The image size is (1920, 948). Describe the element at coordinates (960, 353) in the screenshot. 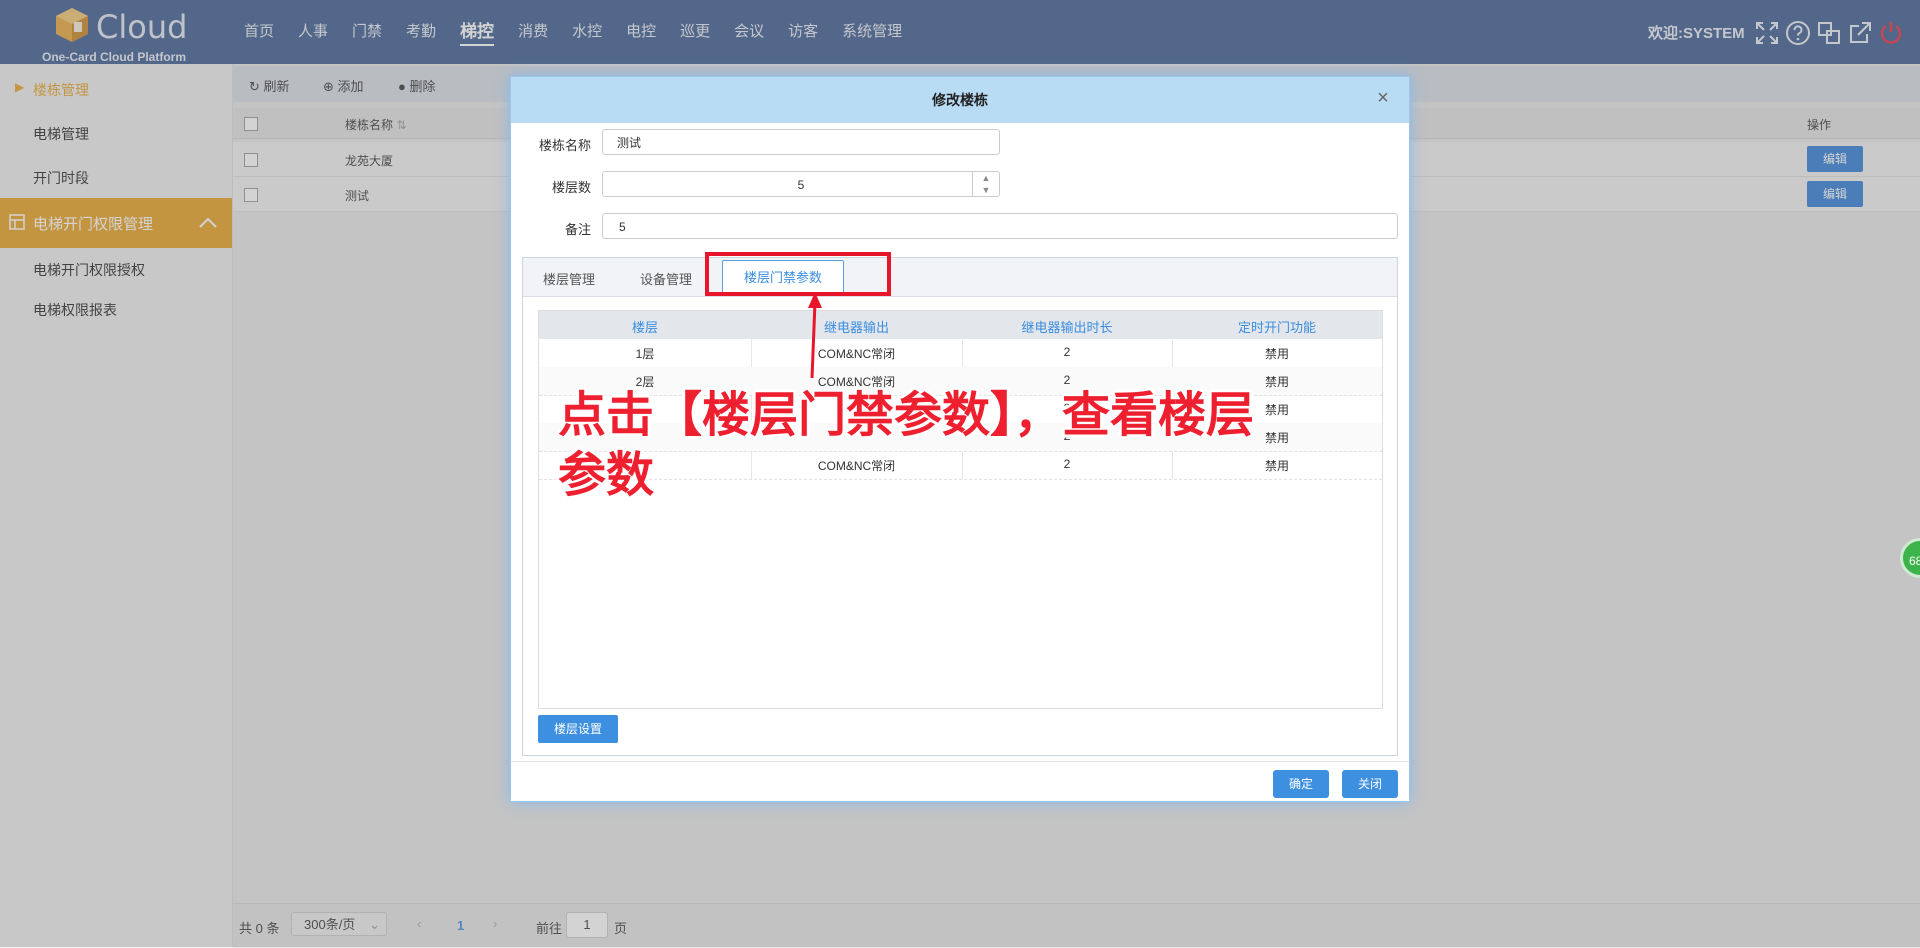

I see `table-row: 1层 COM&NC常闭 2 禁用` at that location.